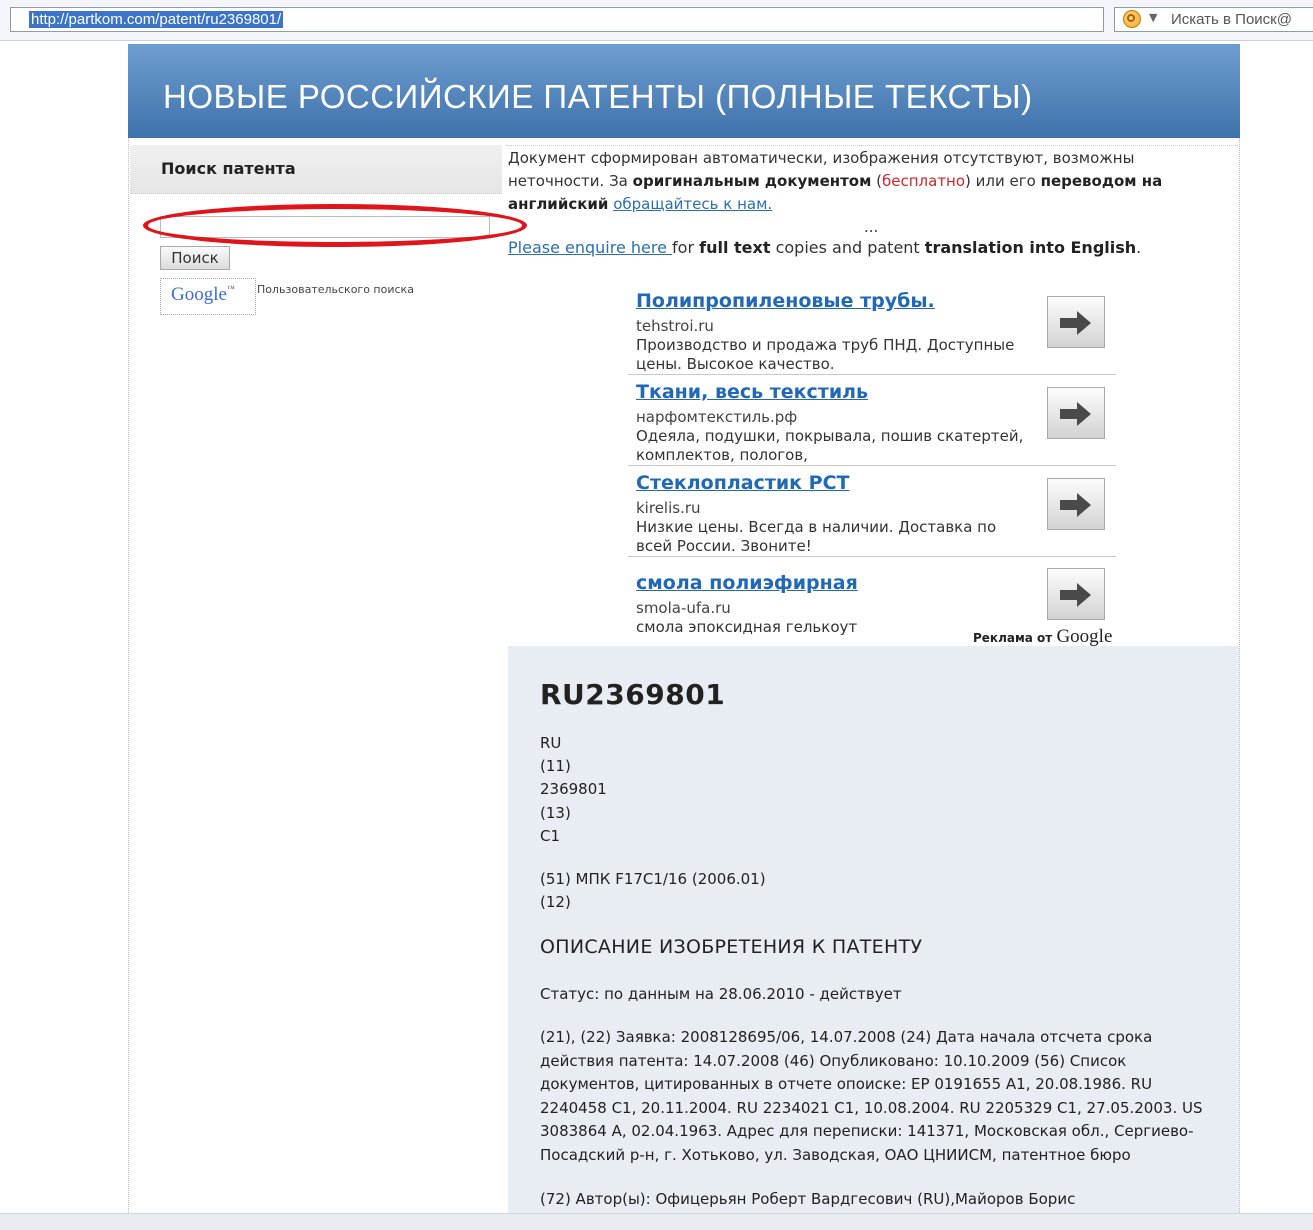 The width and height of the screenshot is (1313, 1230). Describe the element at coordinates (557, 19) in the screenshot. I see `address-bar: http://partkom.com/patent/ru2369801/` at that location.